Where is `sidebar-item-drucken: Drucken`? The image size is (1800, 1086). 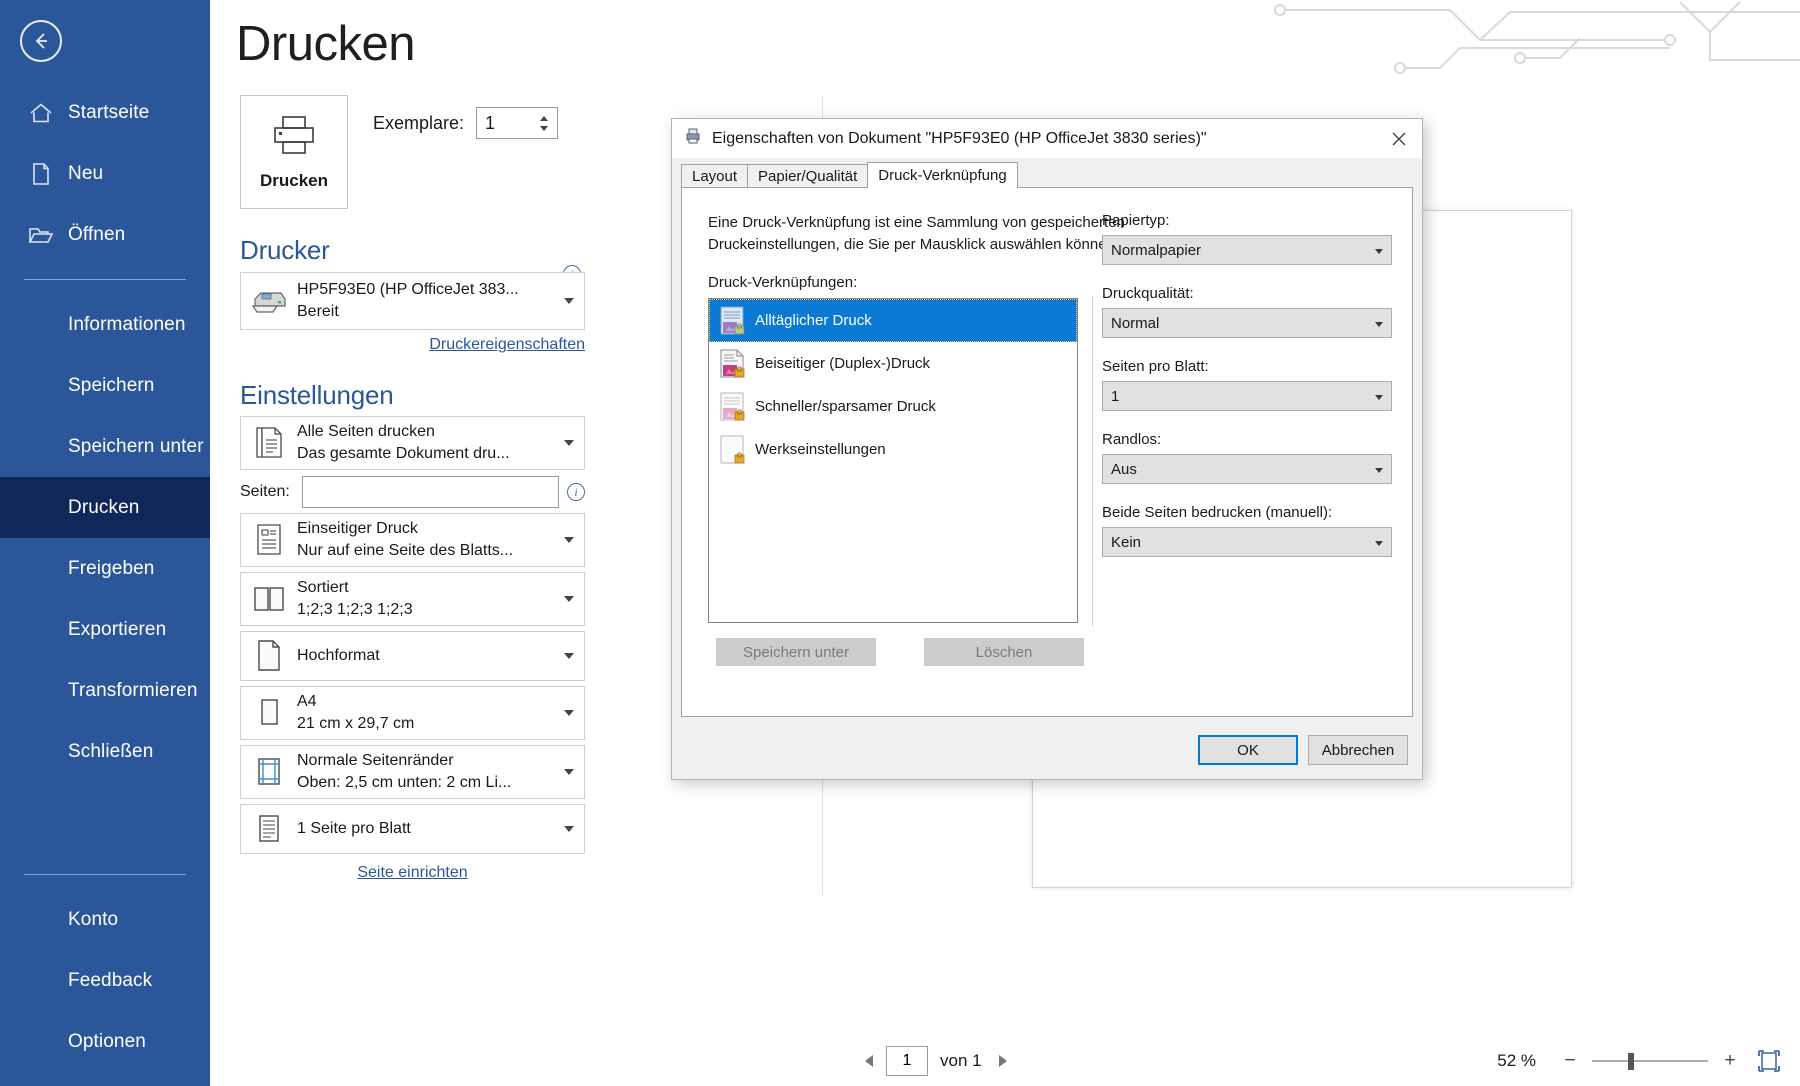
sidebar-item-drucken: Drucken is located at coordinates (105, 507).